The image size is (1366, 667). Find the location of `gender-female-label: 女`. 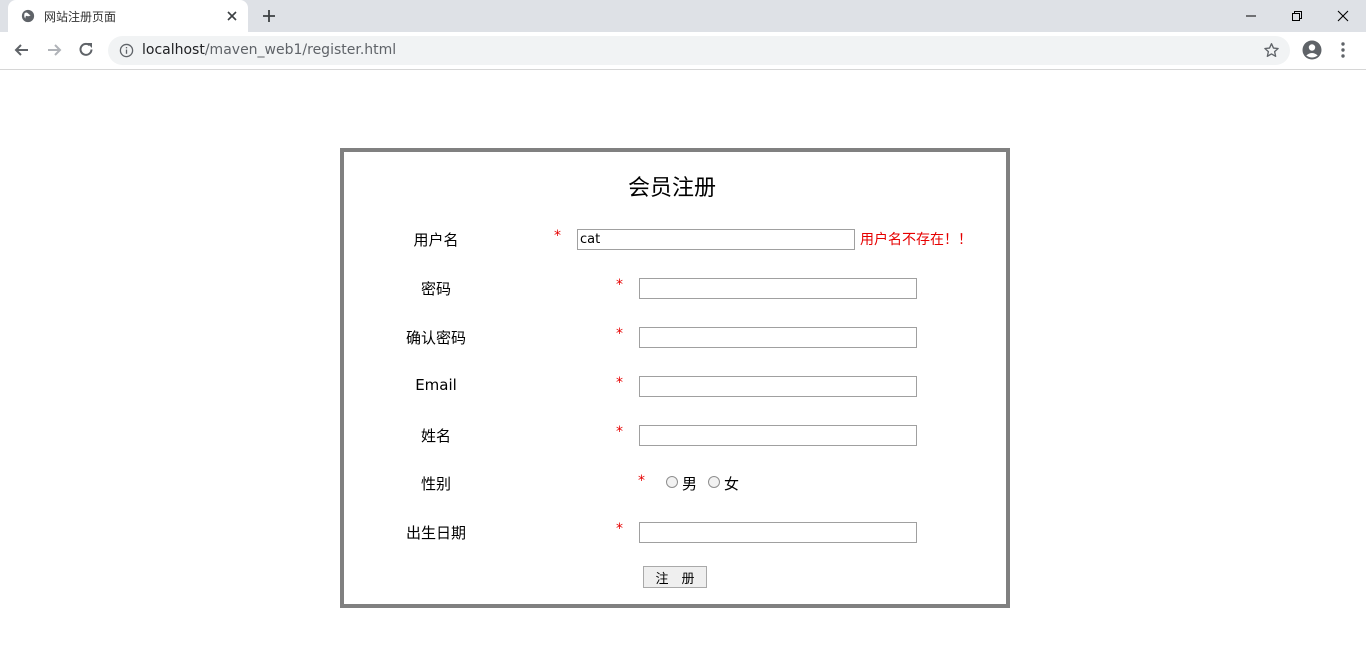

gender-female-label: 女 is located at coordinates (731, 483).